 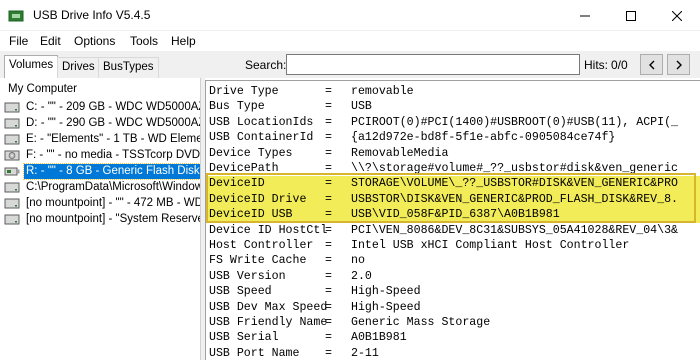 What do you see at coordinates (678, 64) in the screenshot?
I see `next-hit-button` at bounding box center [678, 64].